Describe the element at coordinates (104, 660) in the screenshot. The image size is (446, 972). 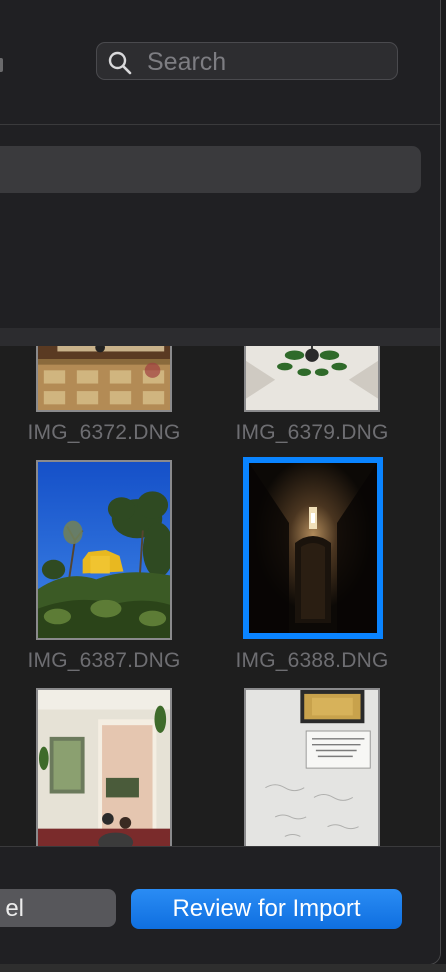
I see `filename-label: IMG_6387.DNG` at that location.